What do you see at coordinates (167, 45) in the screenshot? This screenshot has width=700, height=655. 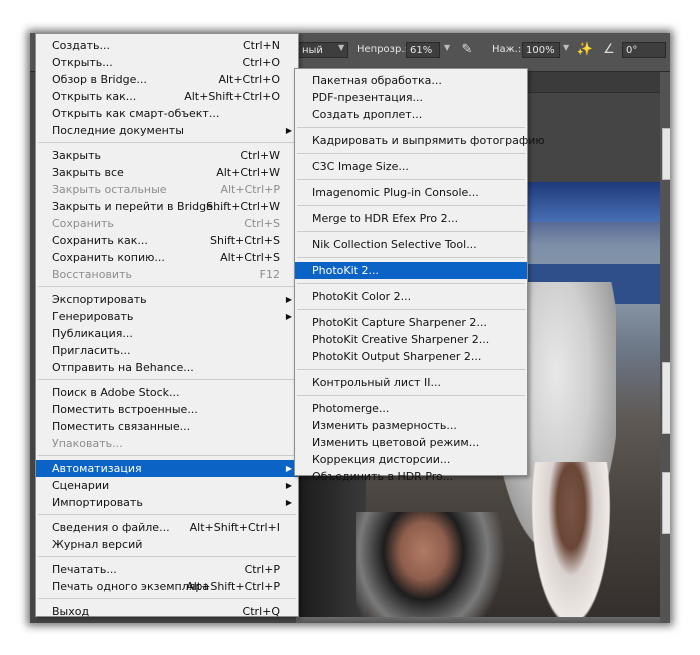 I see `file-menu-item: Создать... Ctrl+N` at bounding box center [167, 45].